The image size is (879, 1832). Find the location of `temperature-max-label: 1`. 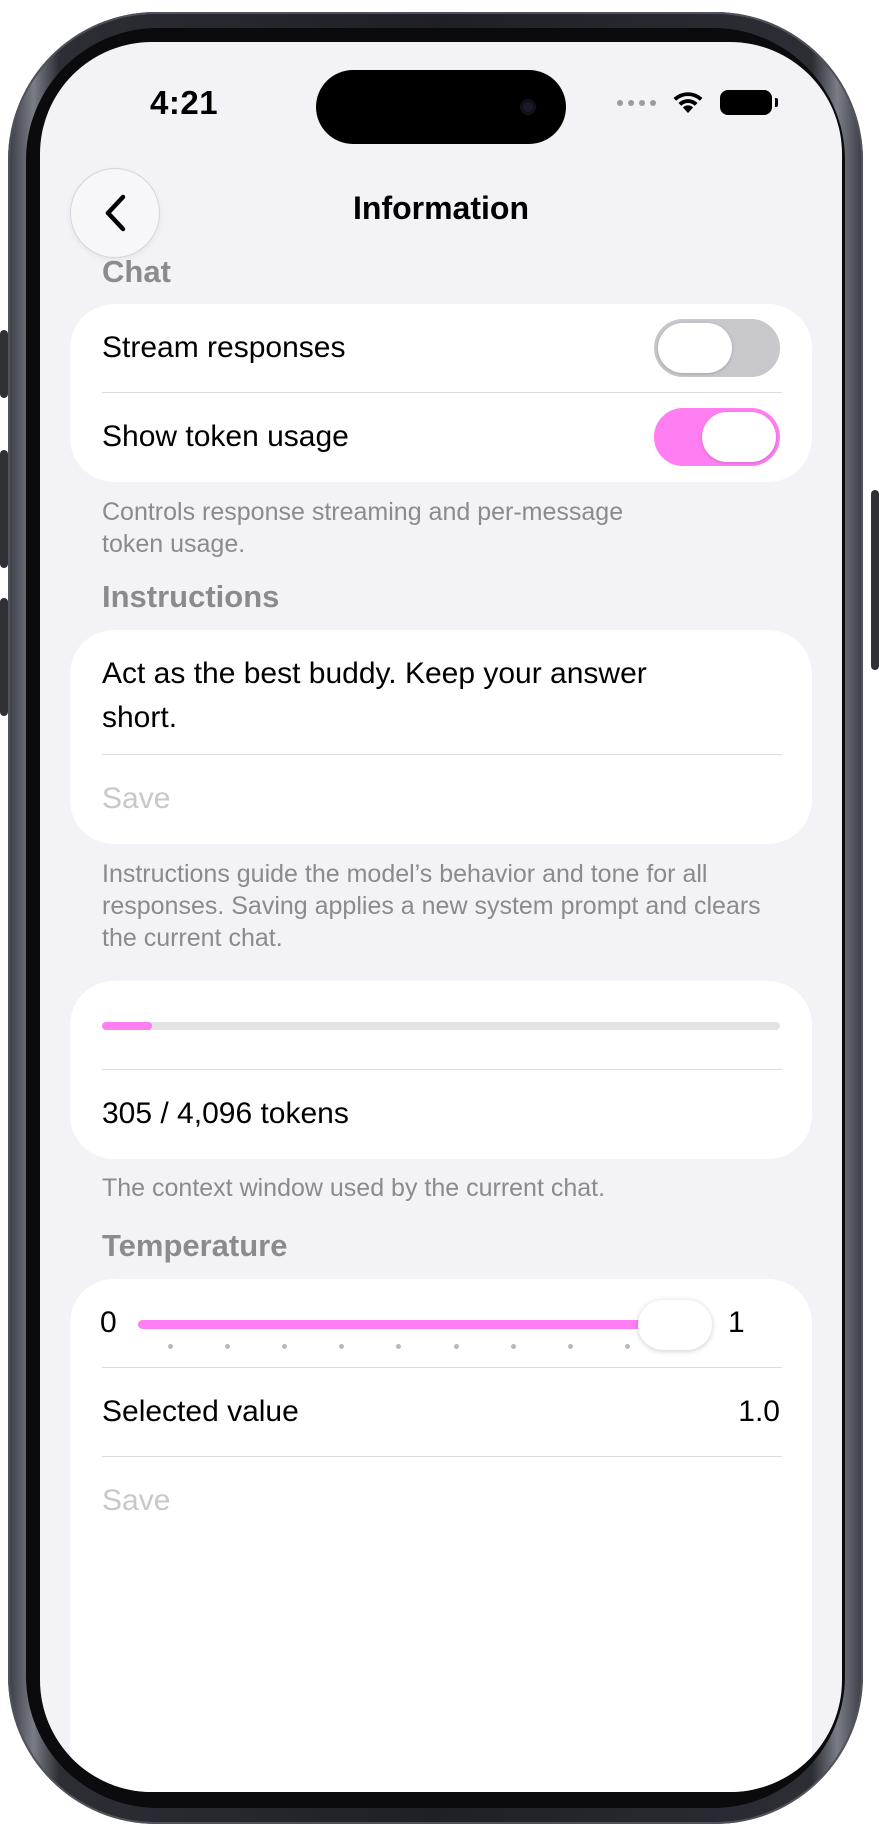

temperature-max-label: 1 is located at coordinates (736, 1322).